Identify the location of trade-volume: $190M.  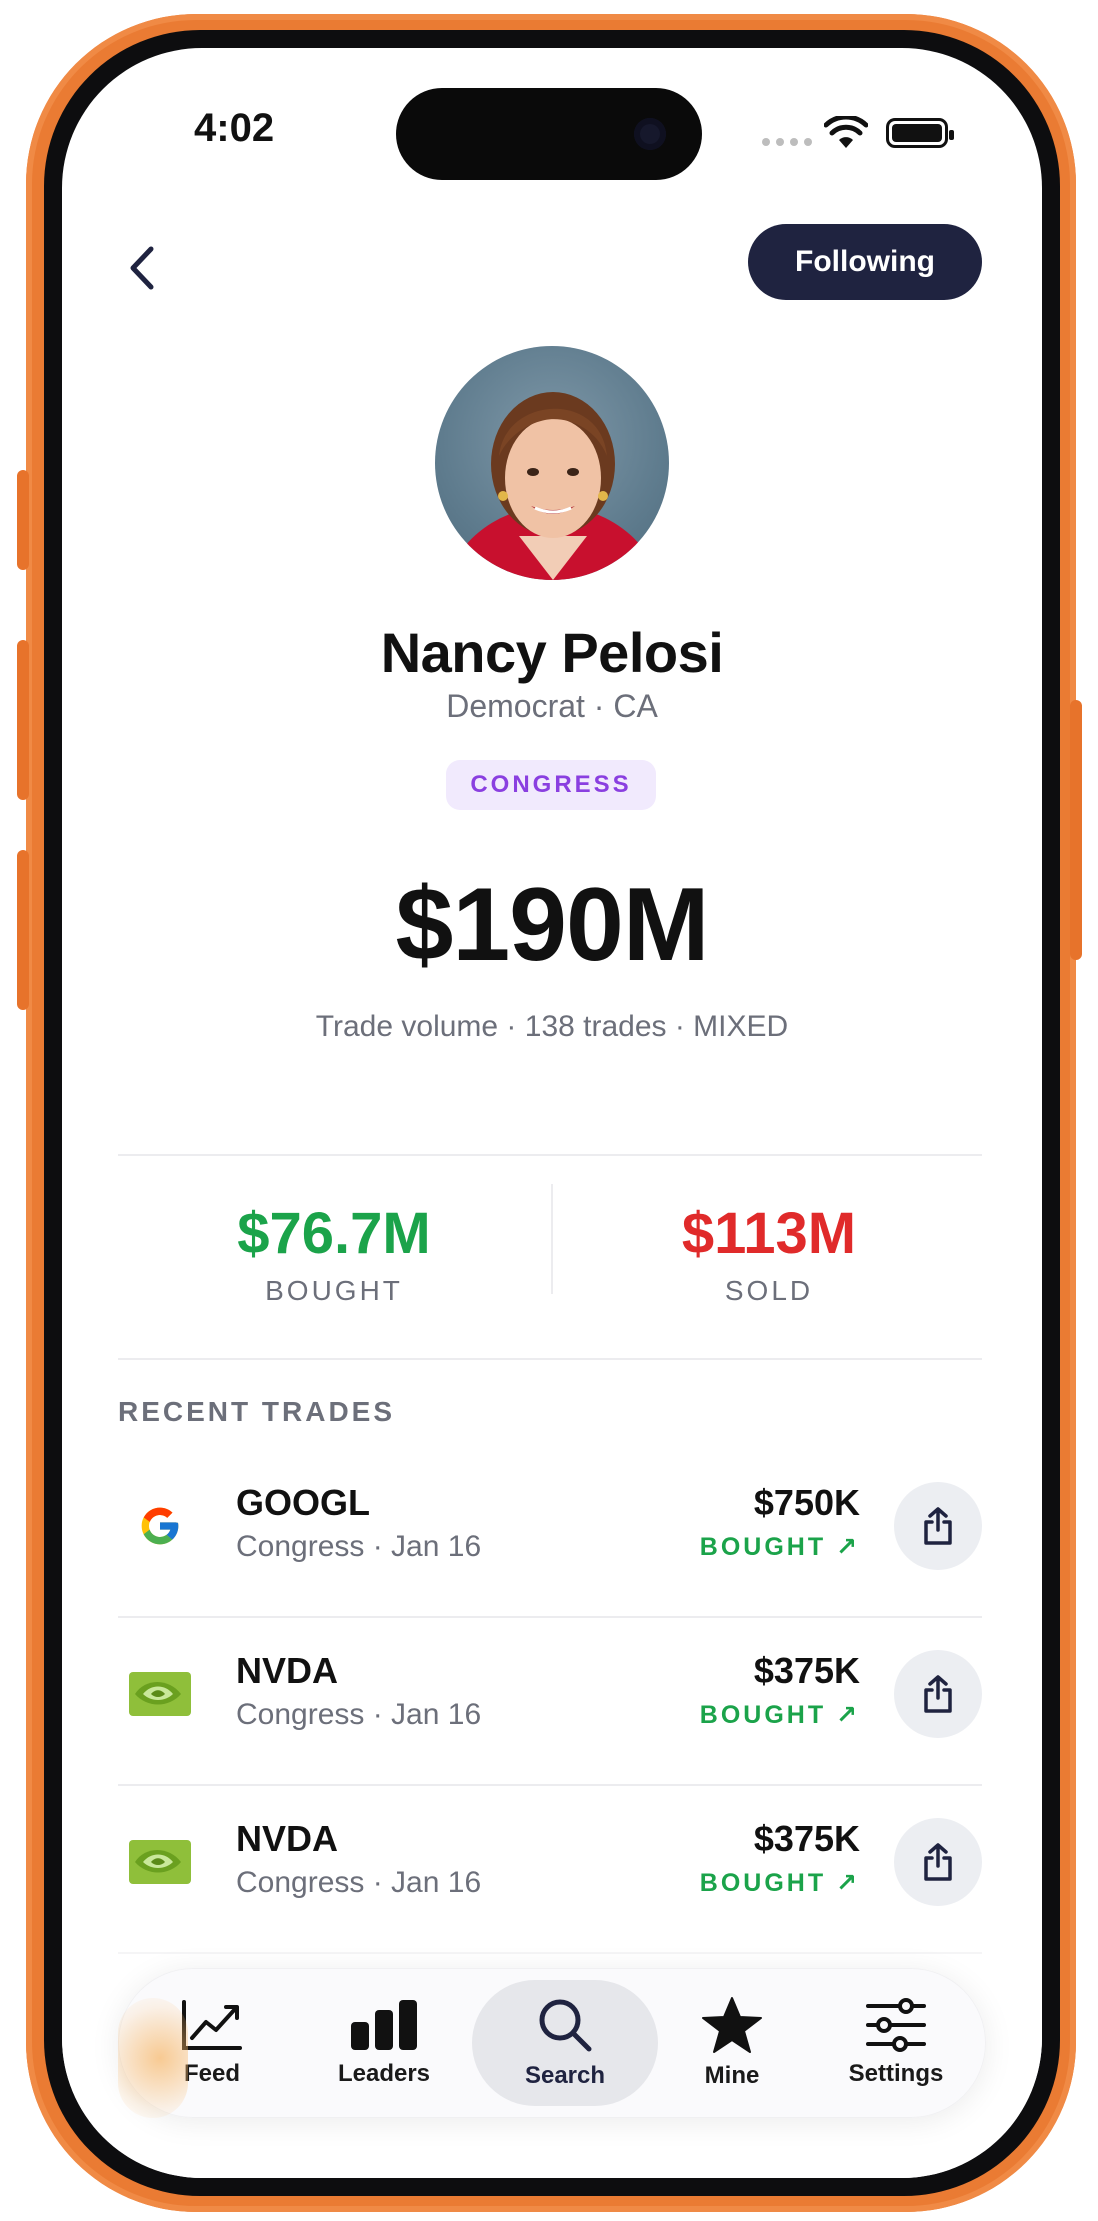
(552, 925).